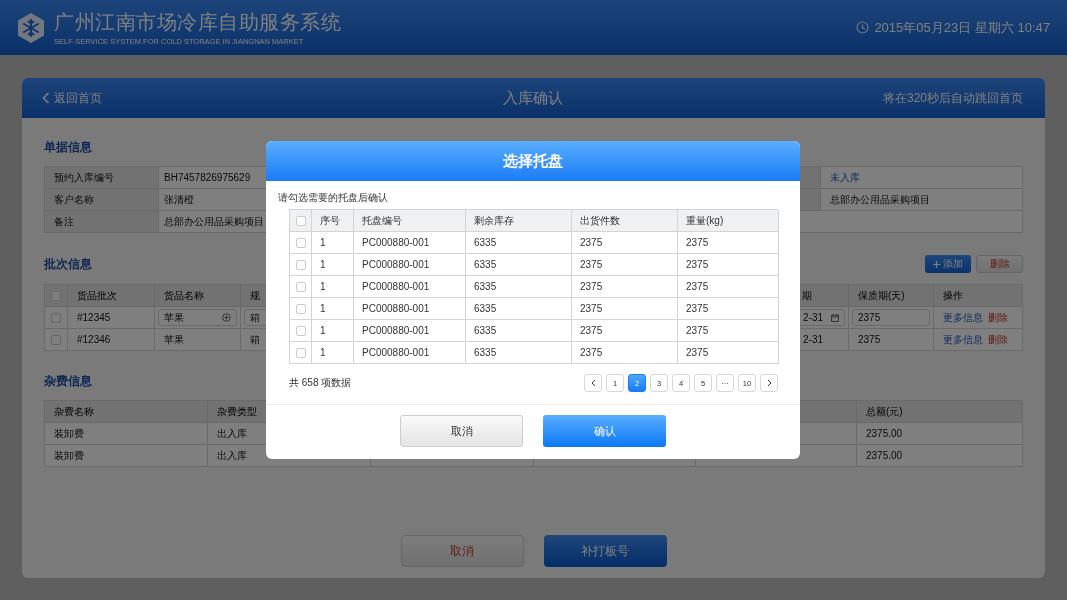 Image resolution: width=1067 pixels, height=600 pixels. Describe the element at coordinates (519, 221) in the screenshot. I see `column-header: 剩余库存` at that location.